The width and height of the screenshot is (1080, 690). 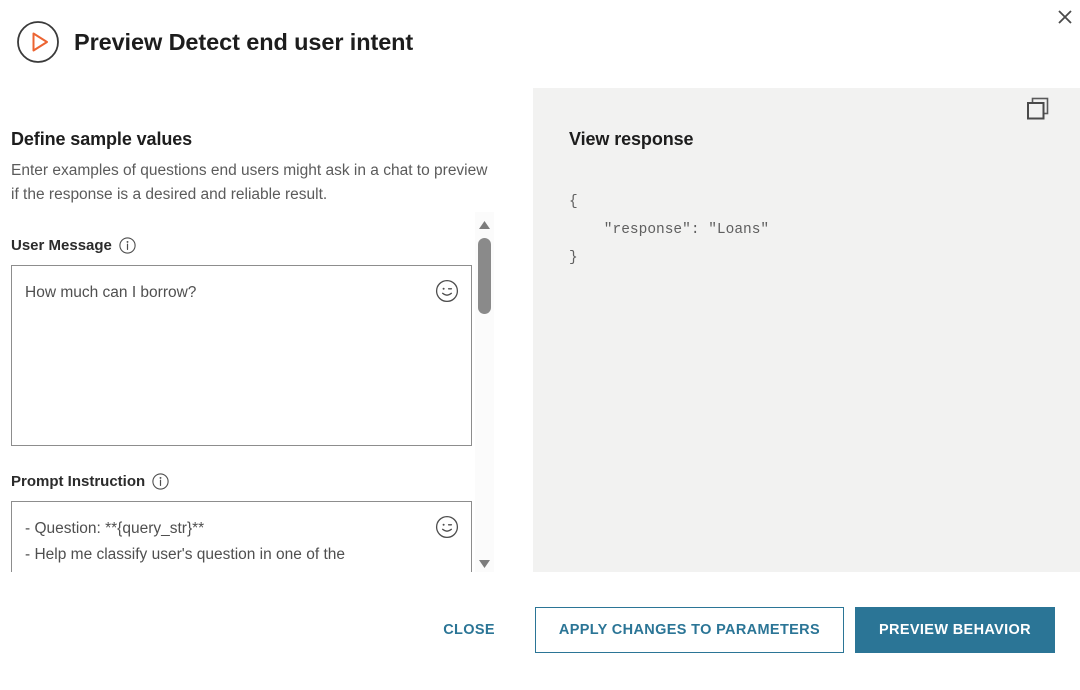 I want to click on close-button, so click(x=1064, y=17).